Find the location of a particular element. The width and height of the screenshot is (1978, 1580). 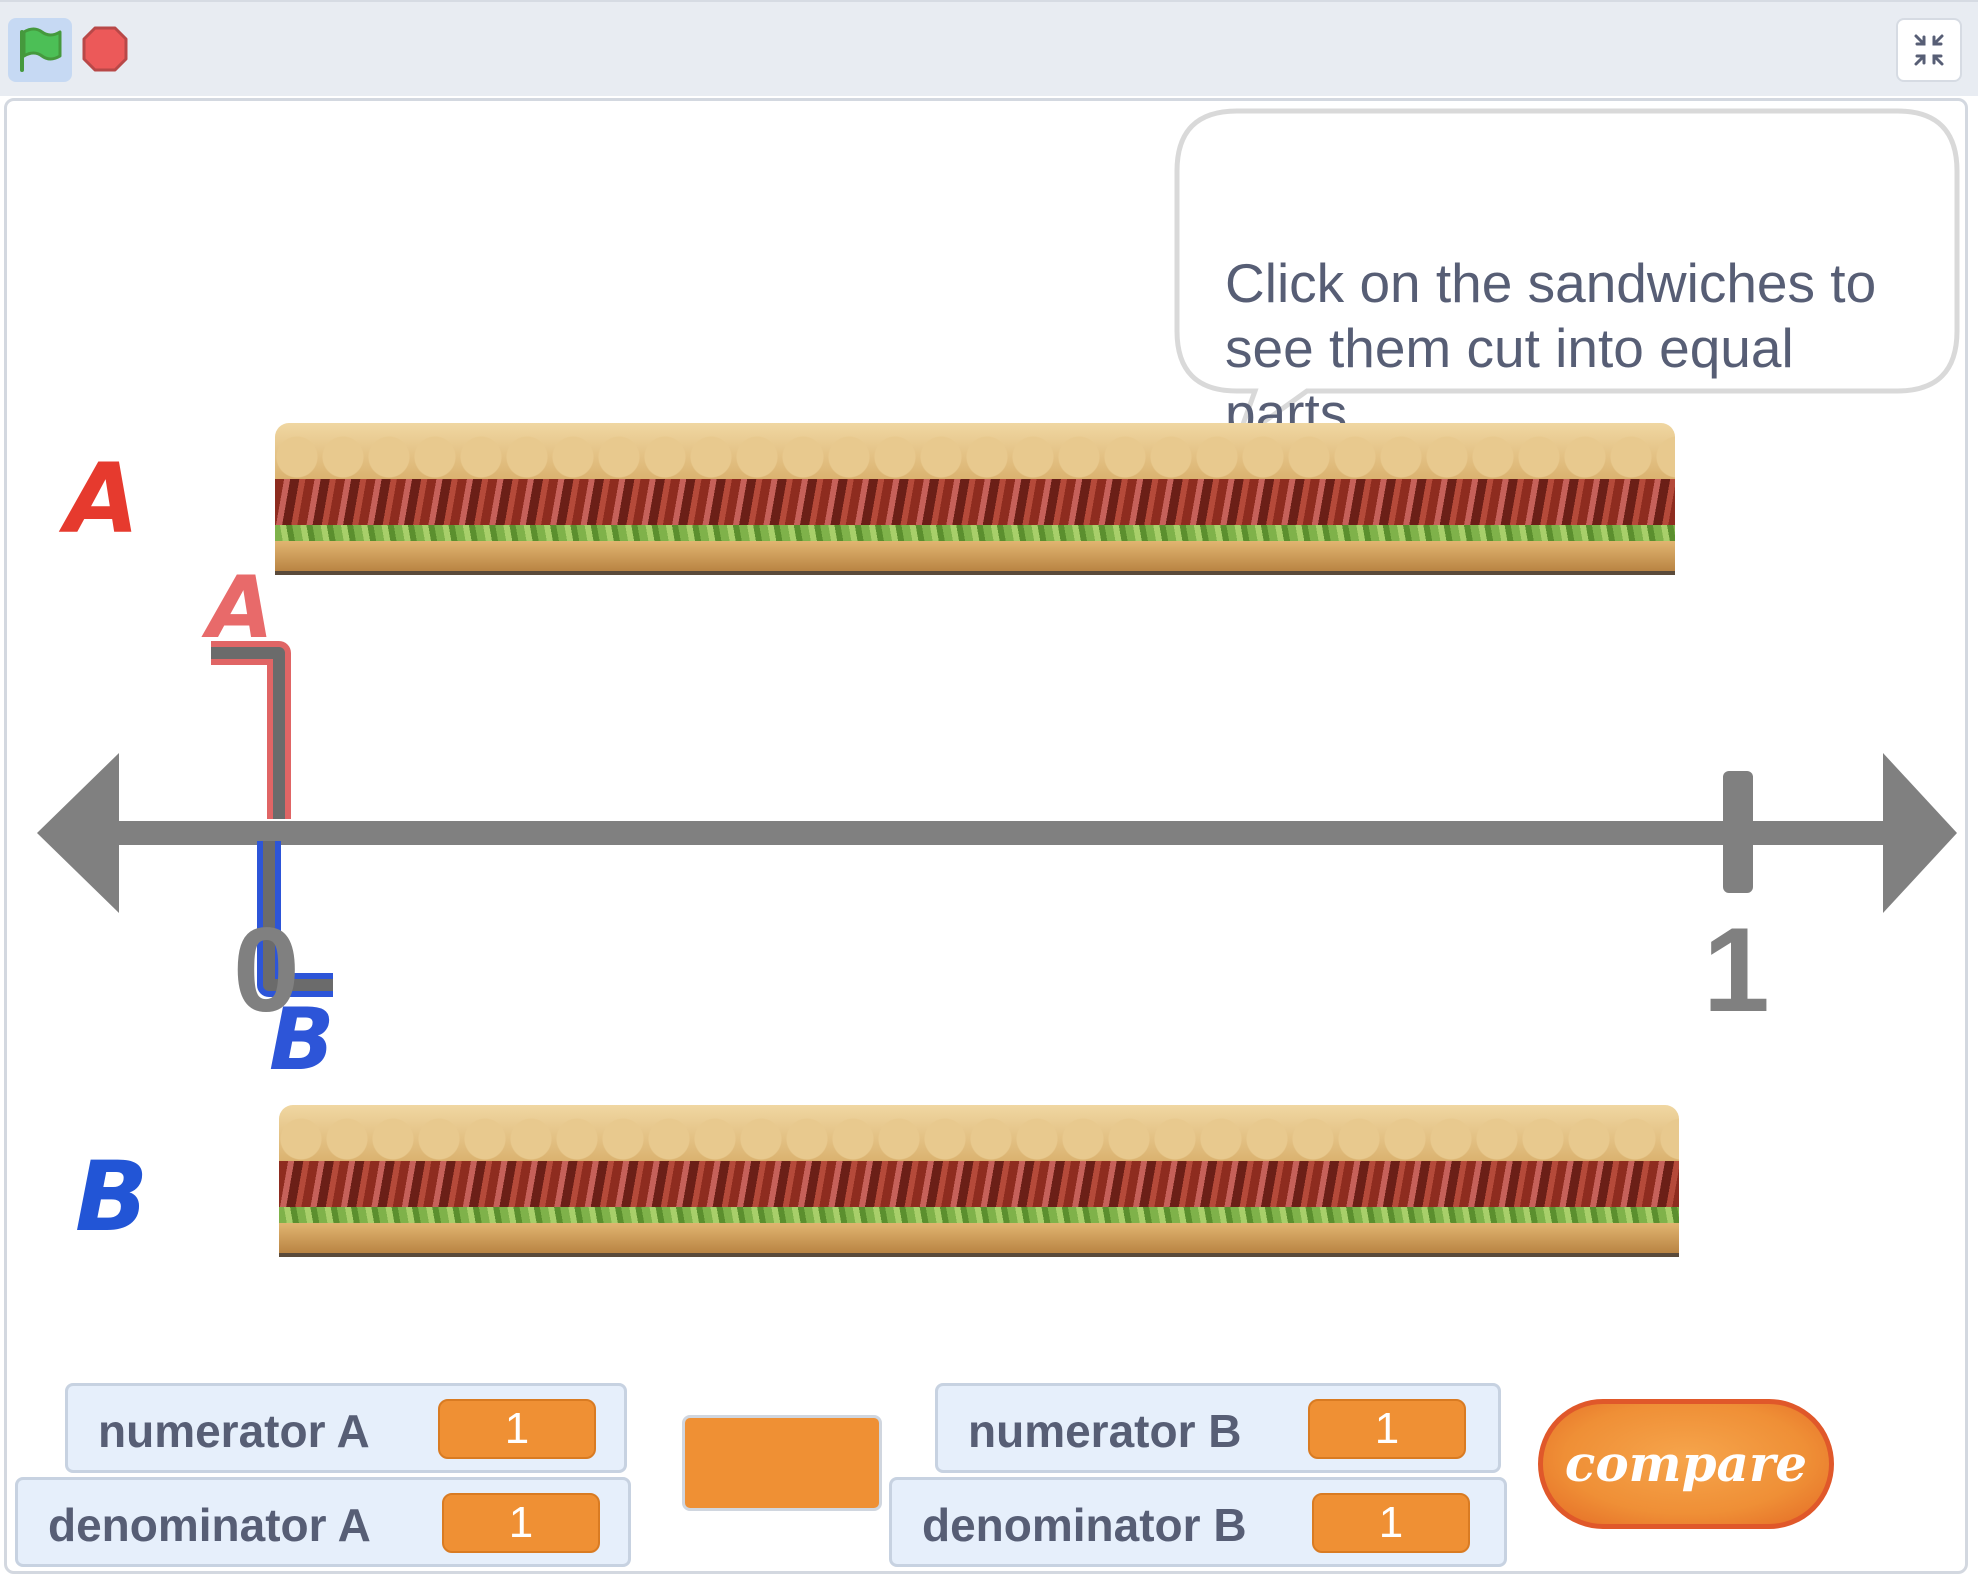

compare-button: compare is located at coordinates (1686, 1464).